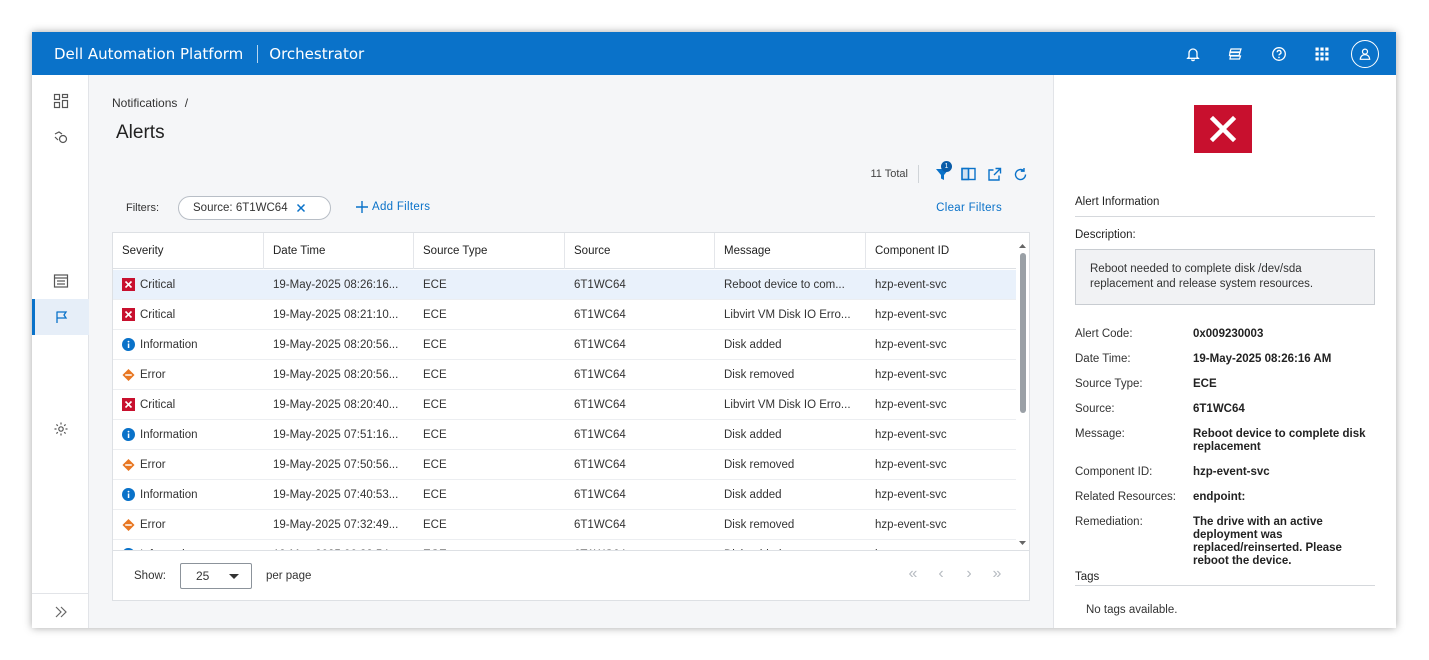 Image resolution: width=1429 pixels, height=660 pixels. Describe the element at coordinates (1225, 585) in the screenshot. I see `tags-divider` at that location.